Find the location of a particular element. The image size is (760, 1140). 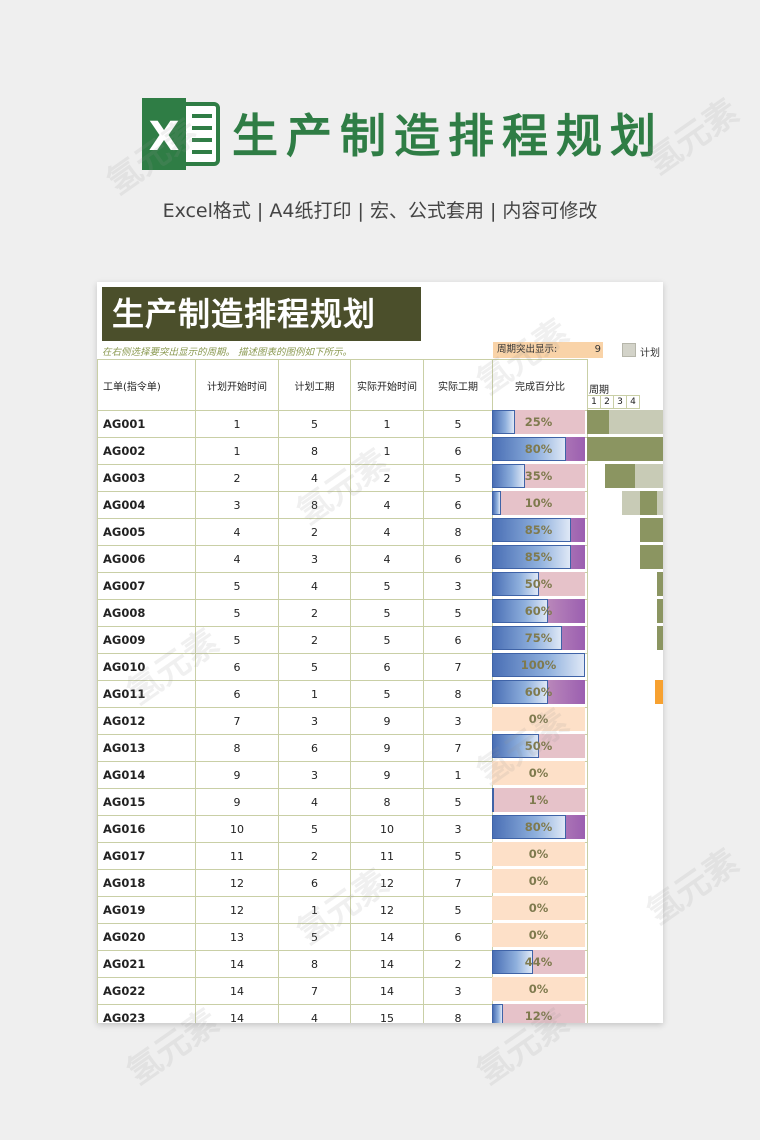

work-order-cell: AG013 is located at coordinates (146, 748).